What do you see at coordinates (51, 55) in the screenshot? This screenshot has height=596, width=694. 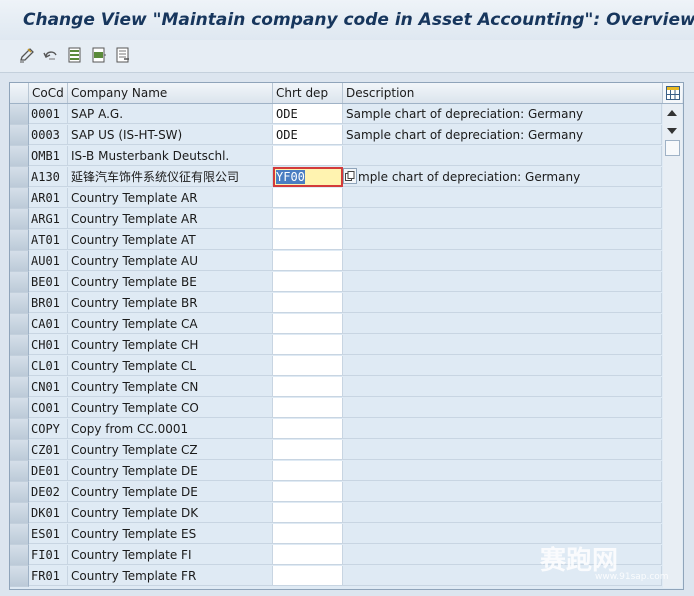 I see `undo-icon` at bounding box center [51, 55].